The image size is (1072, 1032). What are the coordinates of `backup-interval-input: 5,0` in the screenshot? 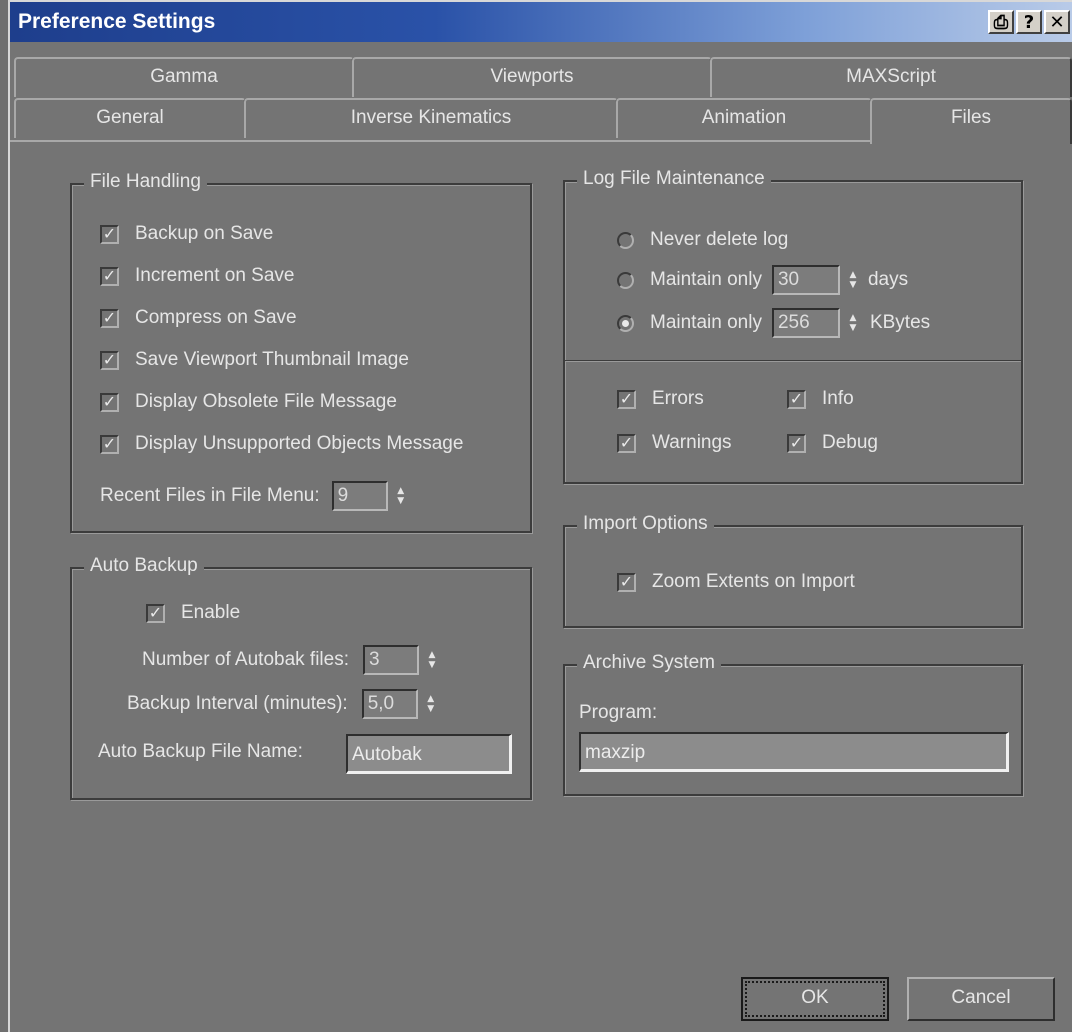 It's located at (389, 704).